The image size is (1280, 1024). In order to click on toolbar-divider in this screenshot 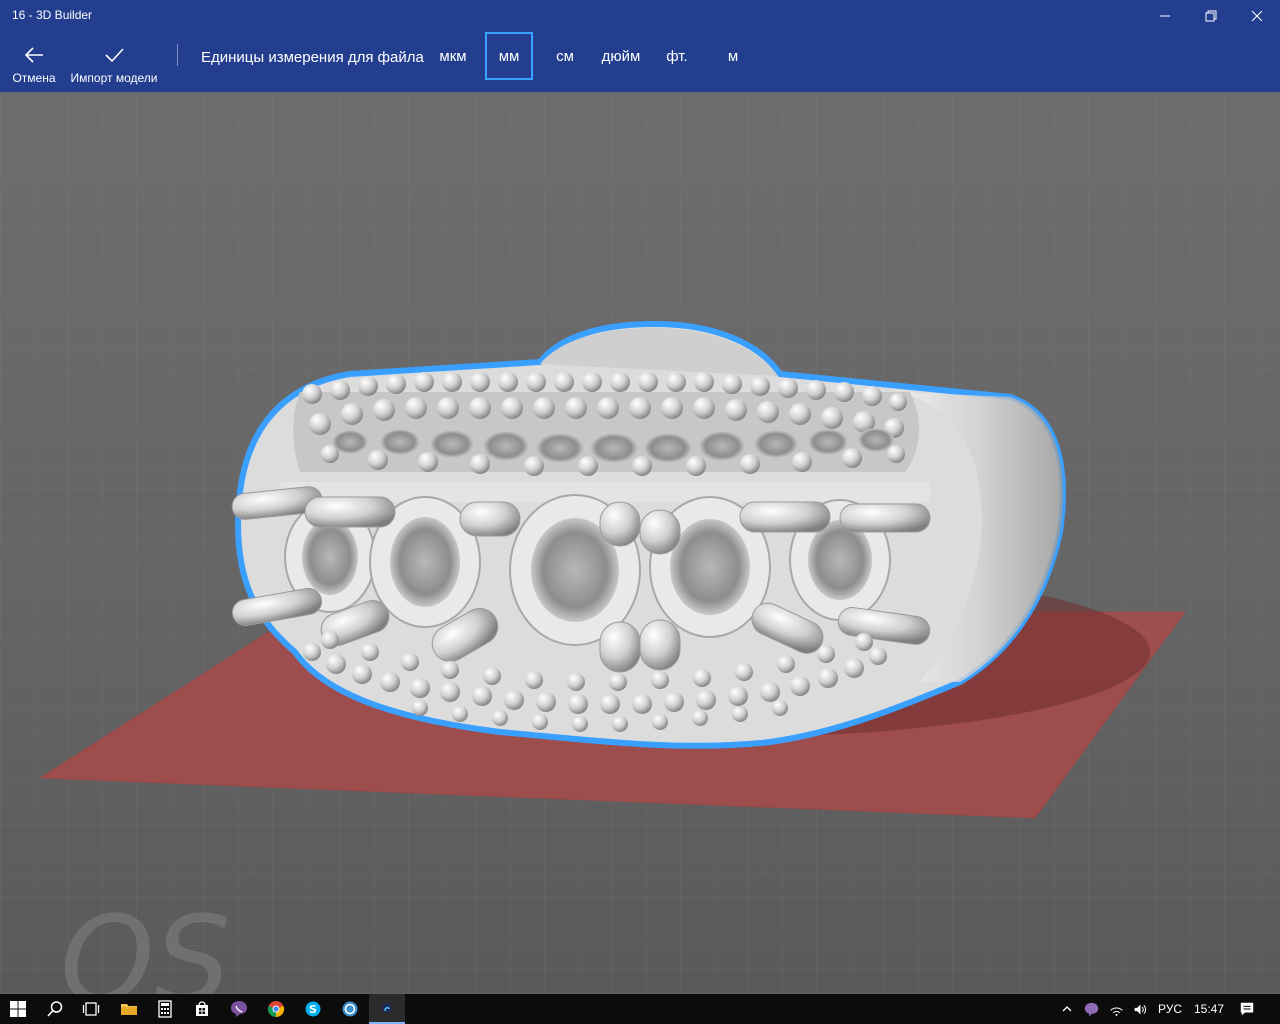, I will do `click(177, 55)`.